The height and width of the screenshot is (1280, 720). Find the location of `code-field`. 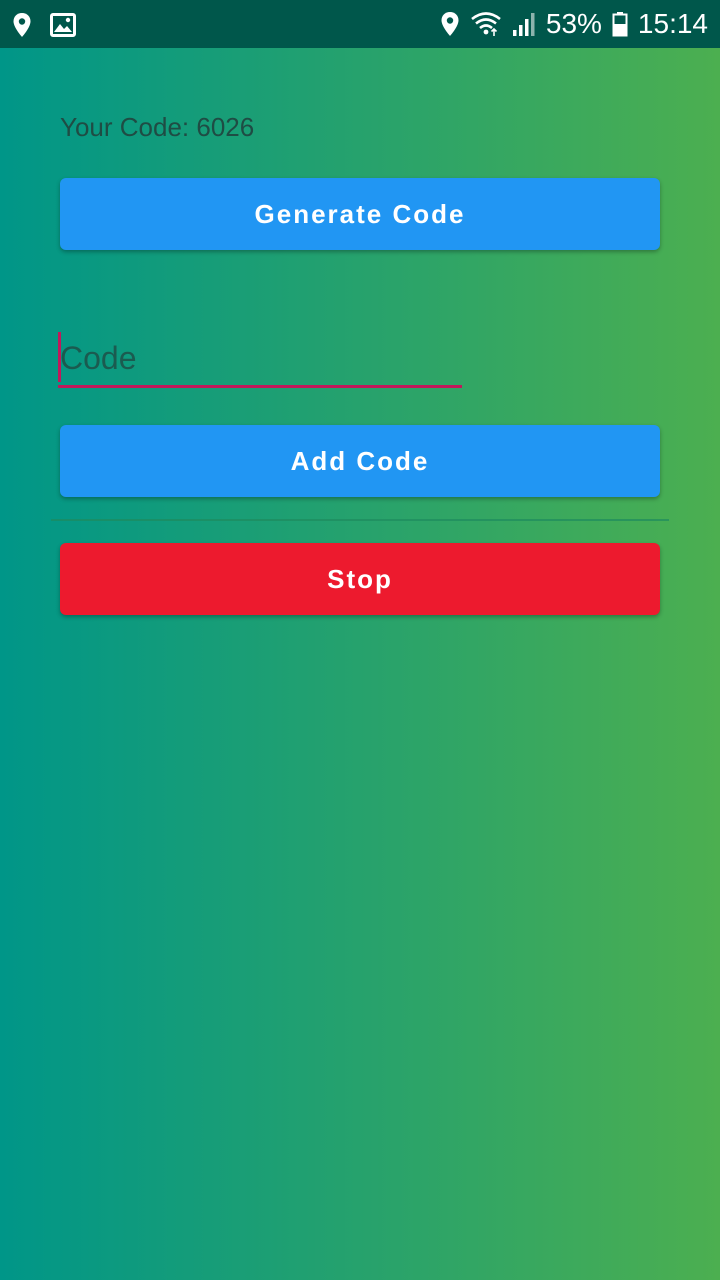

code-field is located at coordinates (260, 360).